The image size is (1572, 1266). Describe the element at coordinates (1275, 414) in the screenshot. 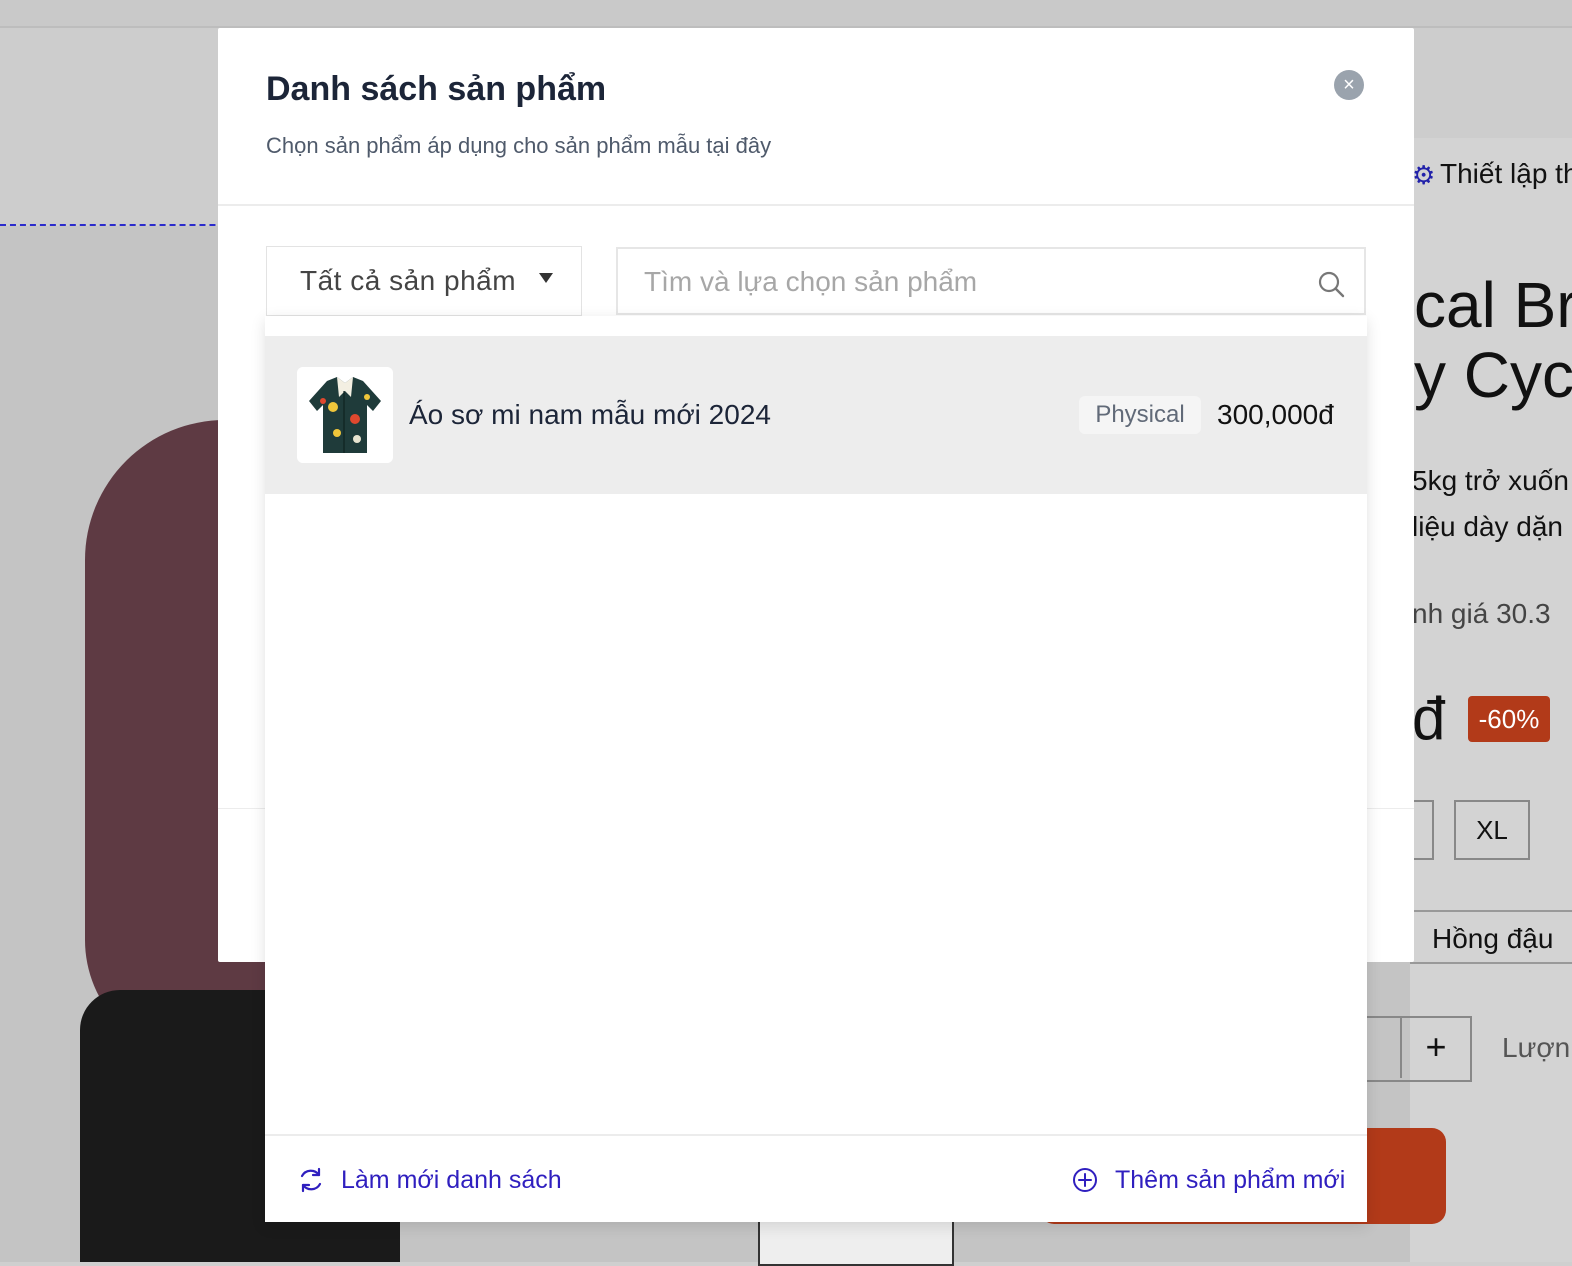

I see `product-price: 300,000đ` at that location.